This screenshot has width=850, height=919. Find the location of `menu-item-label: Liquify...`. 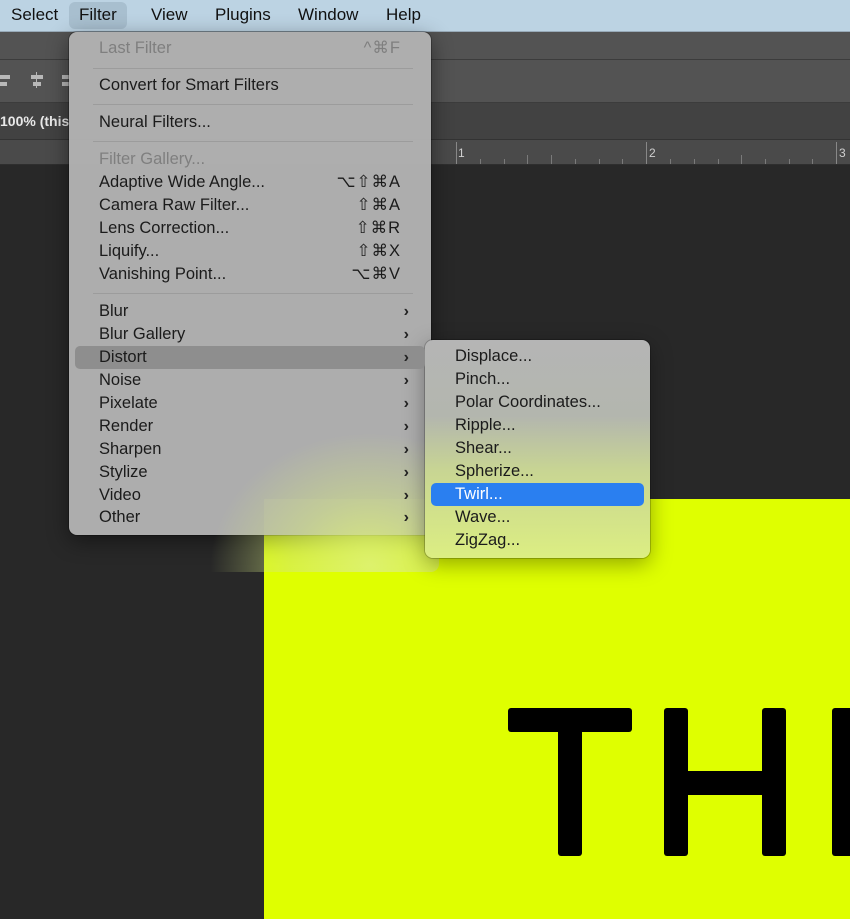

menu-item-label: Liquify... is located at coordinates (129, 251).